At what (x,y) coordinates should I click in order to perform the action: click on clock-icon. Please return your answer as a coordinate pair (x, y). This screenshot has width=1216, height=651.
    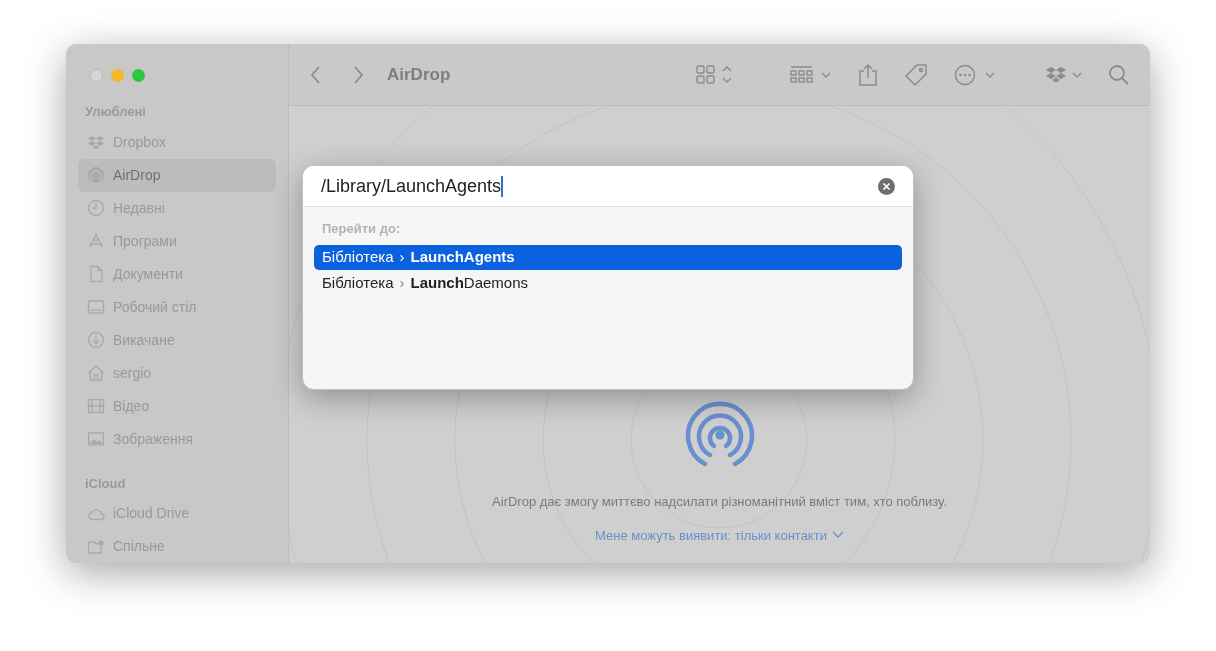
    Looking at the image, I should click on (96, 208).